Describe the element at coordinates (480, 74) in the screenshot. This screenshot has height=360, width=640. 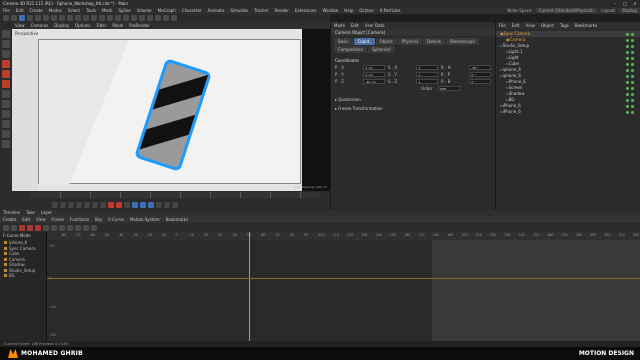
I see `rot-p-field: 0 °` at that location.